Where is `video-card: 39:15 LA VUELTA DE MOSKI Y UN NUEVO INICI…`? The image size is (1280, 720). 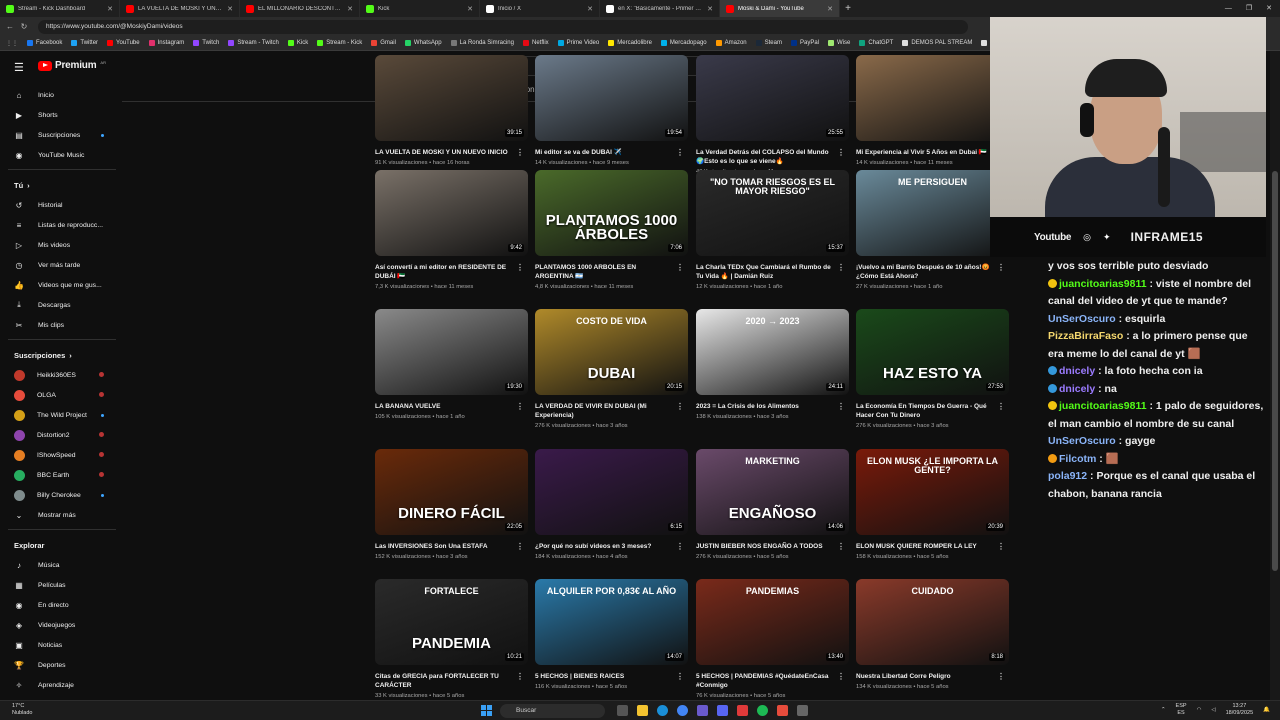 video-card: 39:15 LA VUELTA DE MOSKI Y UN NUEVO INICI… is located at coordinates (451, 111).